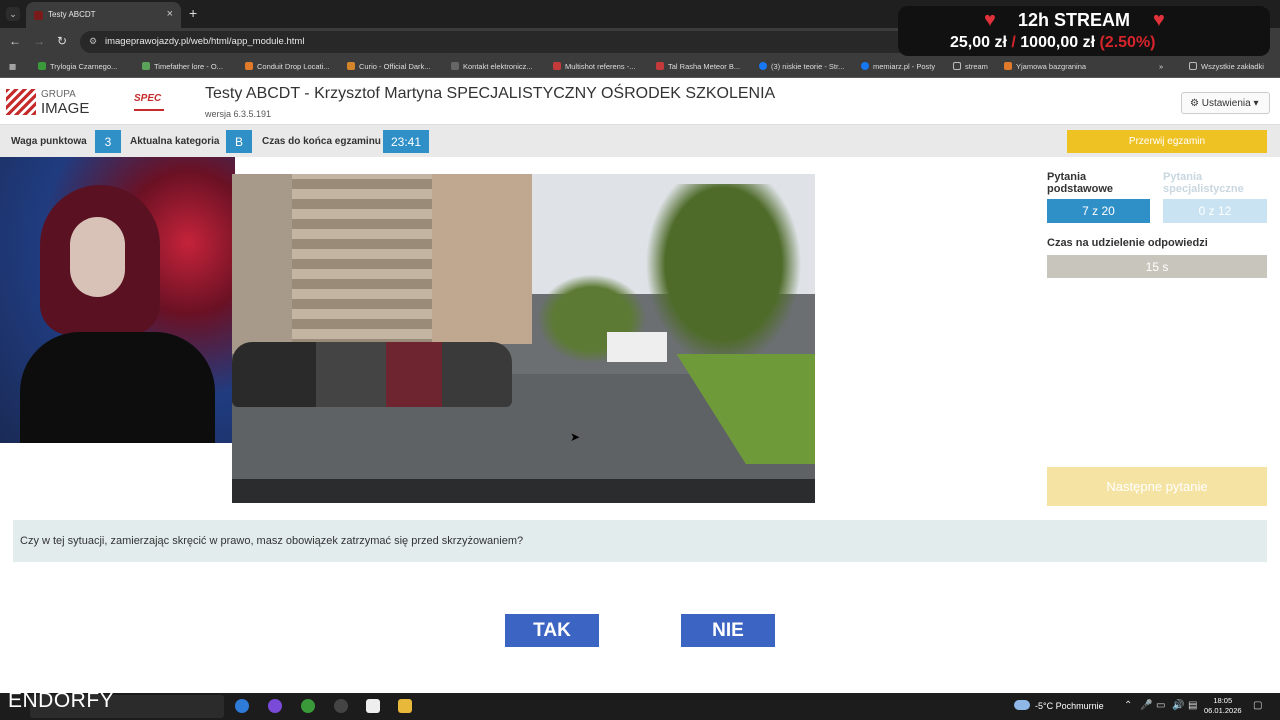 This screenshot has width=1280, height=720. I want to click on tab-favicon-icon, so click(38, 15).